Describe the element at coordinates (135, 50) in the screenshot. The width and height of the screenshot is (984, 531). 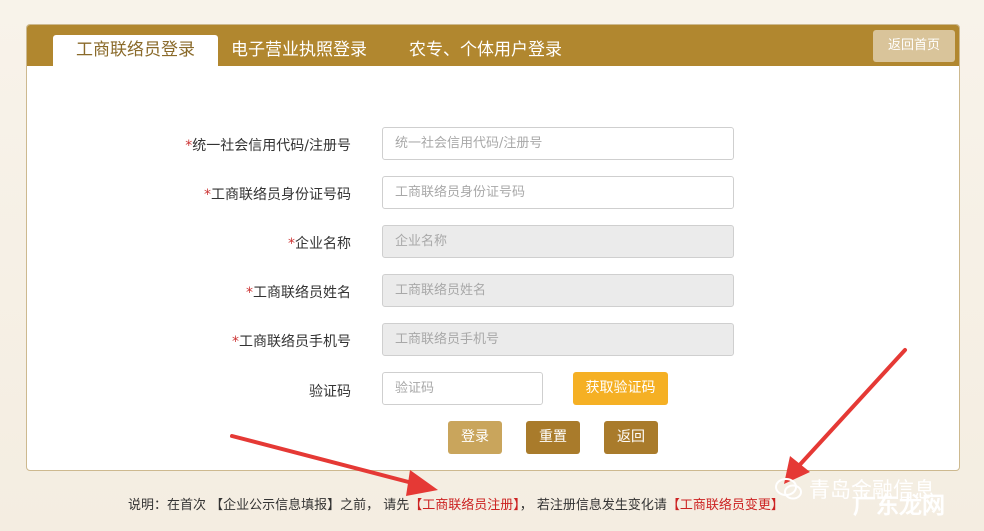
I see `tab-liaison-login: 工商联络员登录` at that location.